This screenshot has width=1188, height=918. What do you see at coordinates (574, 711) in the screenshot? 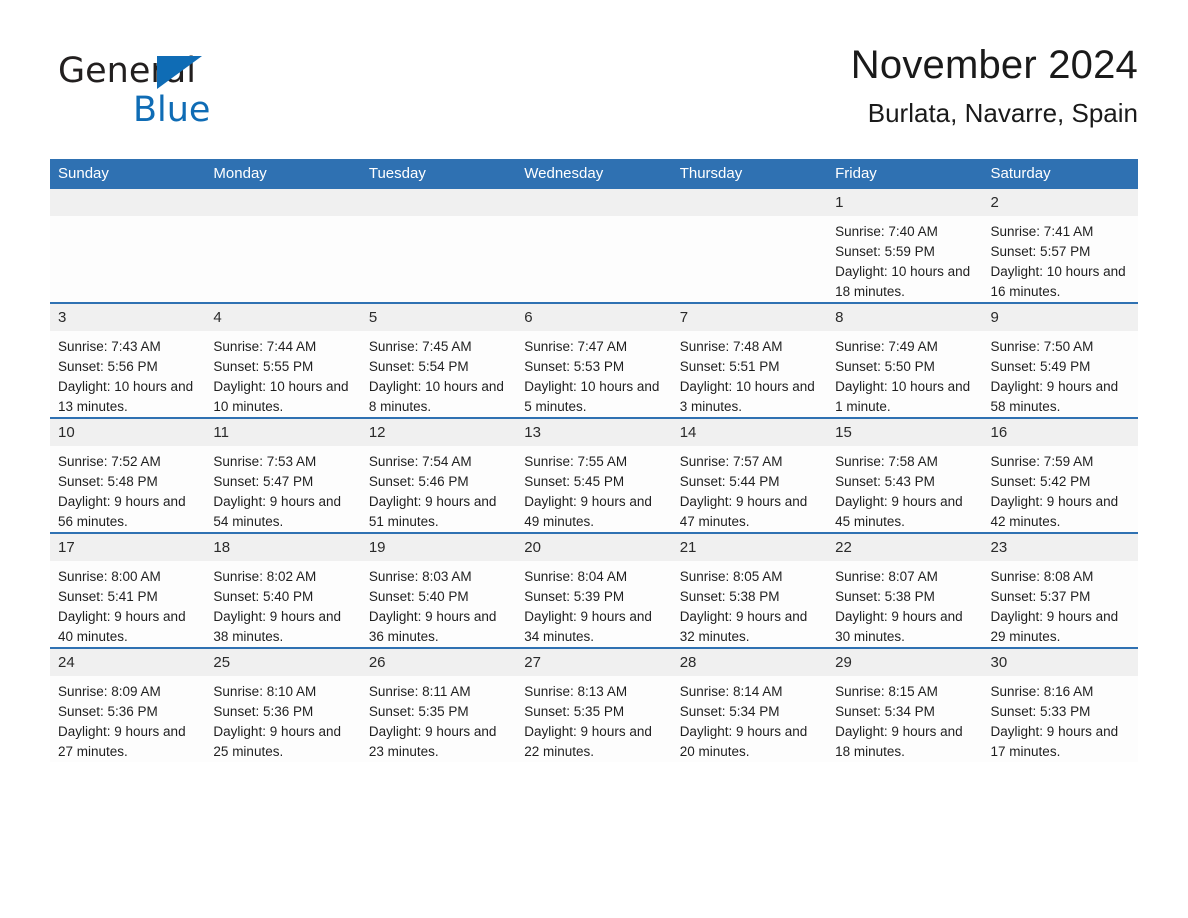
I see `sunset-text: Sunset: 5:35 PM` at bounding box center [574, 711].